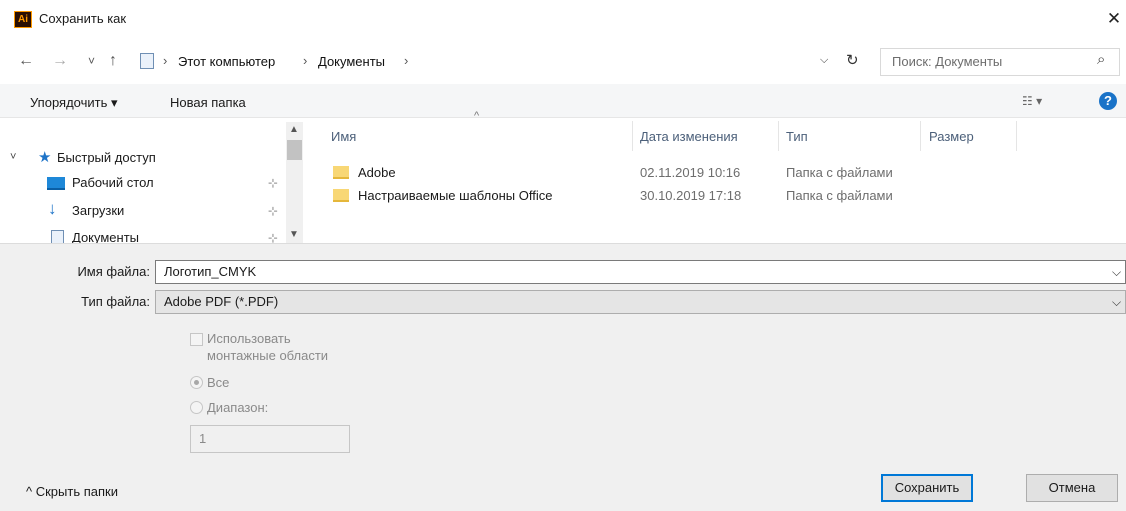 This screenshot has height=511, width=1126. Describe the element at coordinates (947, 61) in the screenshot. I see `search-input: Поиск: Документы` at that location.